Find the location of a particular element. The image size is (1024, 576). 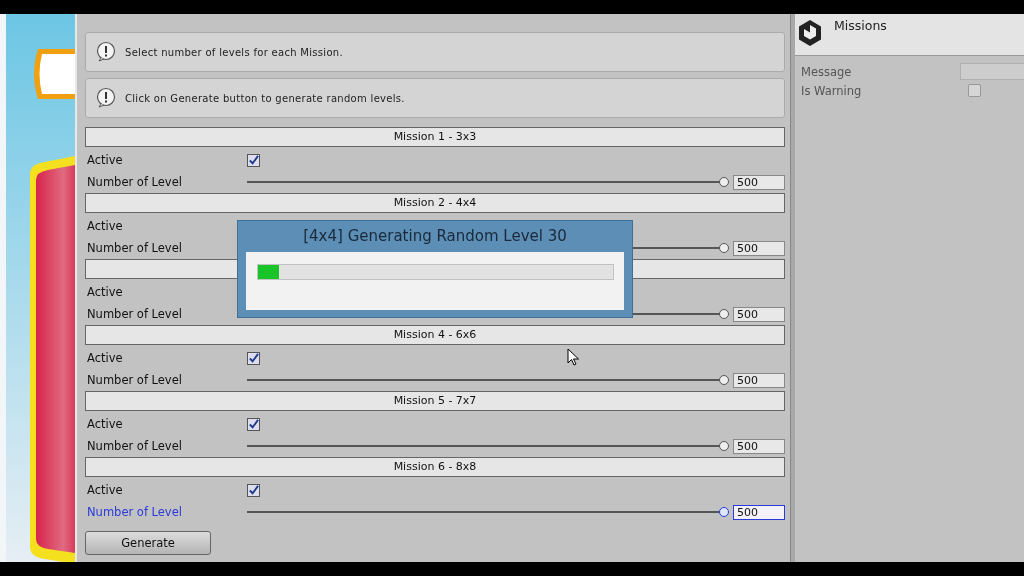

field-label: Message is located at coordinates (827, 71).